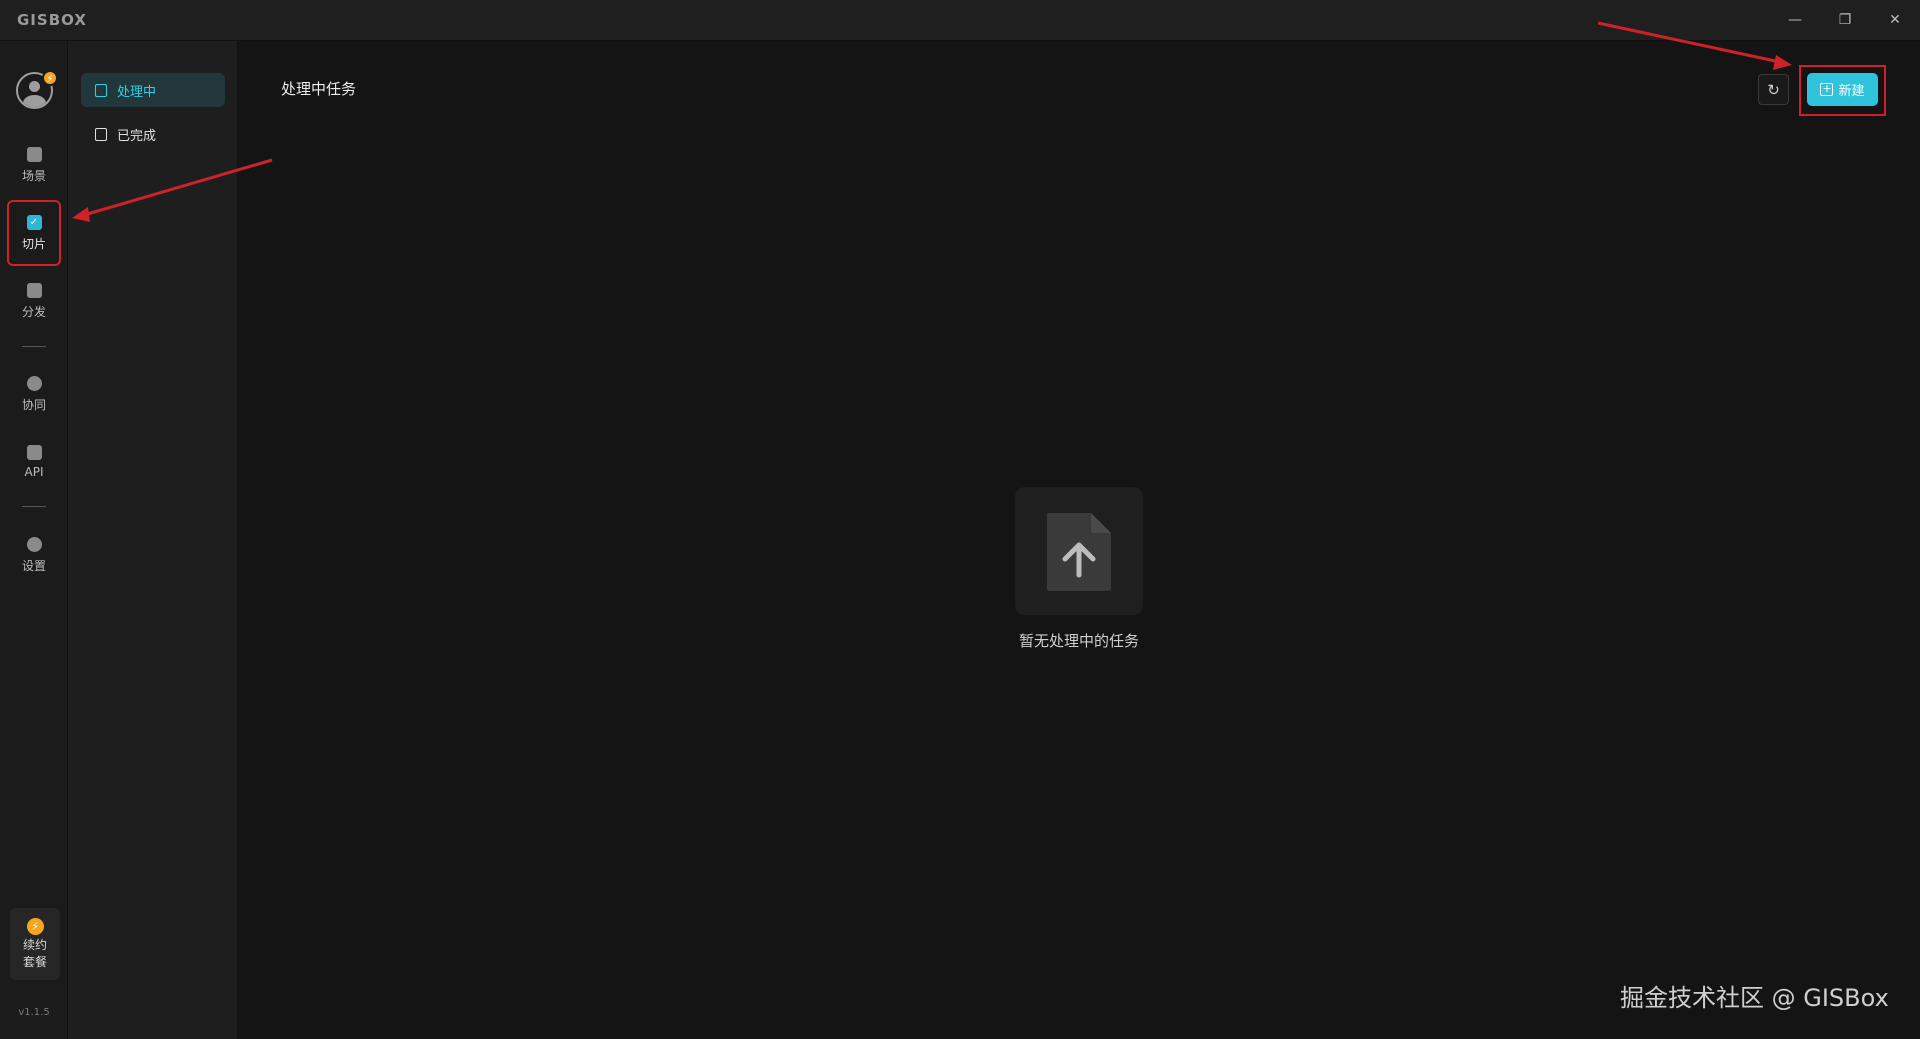 Image resolution: width=1920 pixels, height=1039 pixels. Describe the element at coordinates (1754, 998) in the screenshot. I see `watermark-text: 掘金技术社区 @ GISBox` at that location.